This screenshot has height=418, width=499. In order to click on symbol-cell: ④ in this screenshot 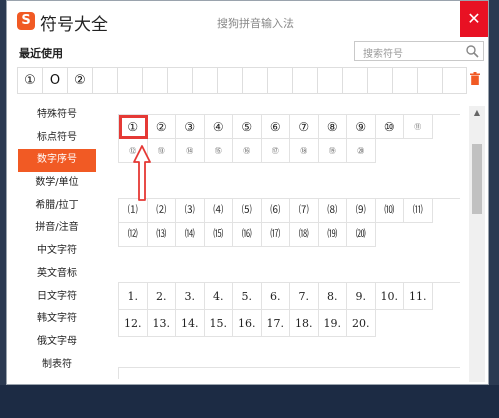, I will do `click(218, 127)`.